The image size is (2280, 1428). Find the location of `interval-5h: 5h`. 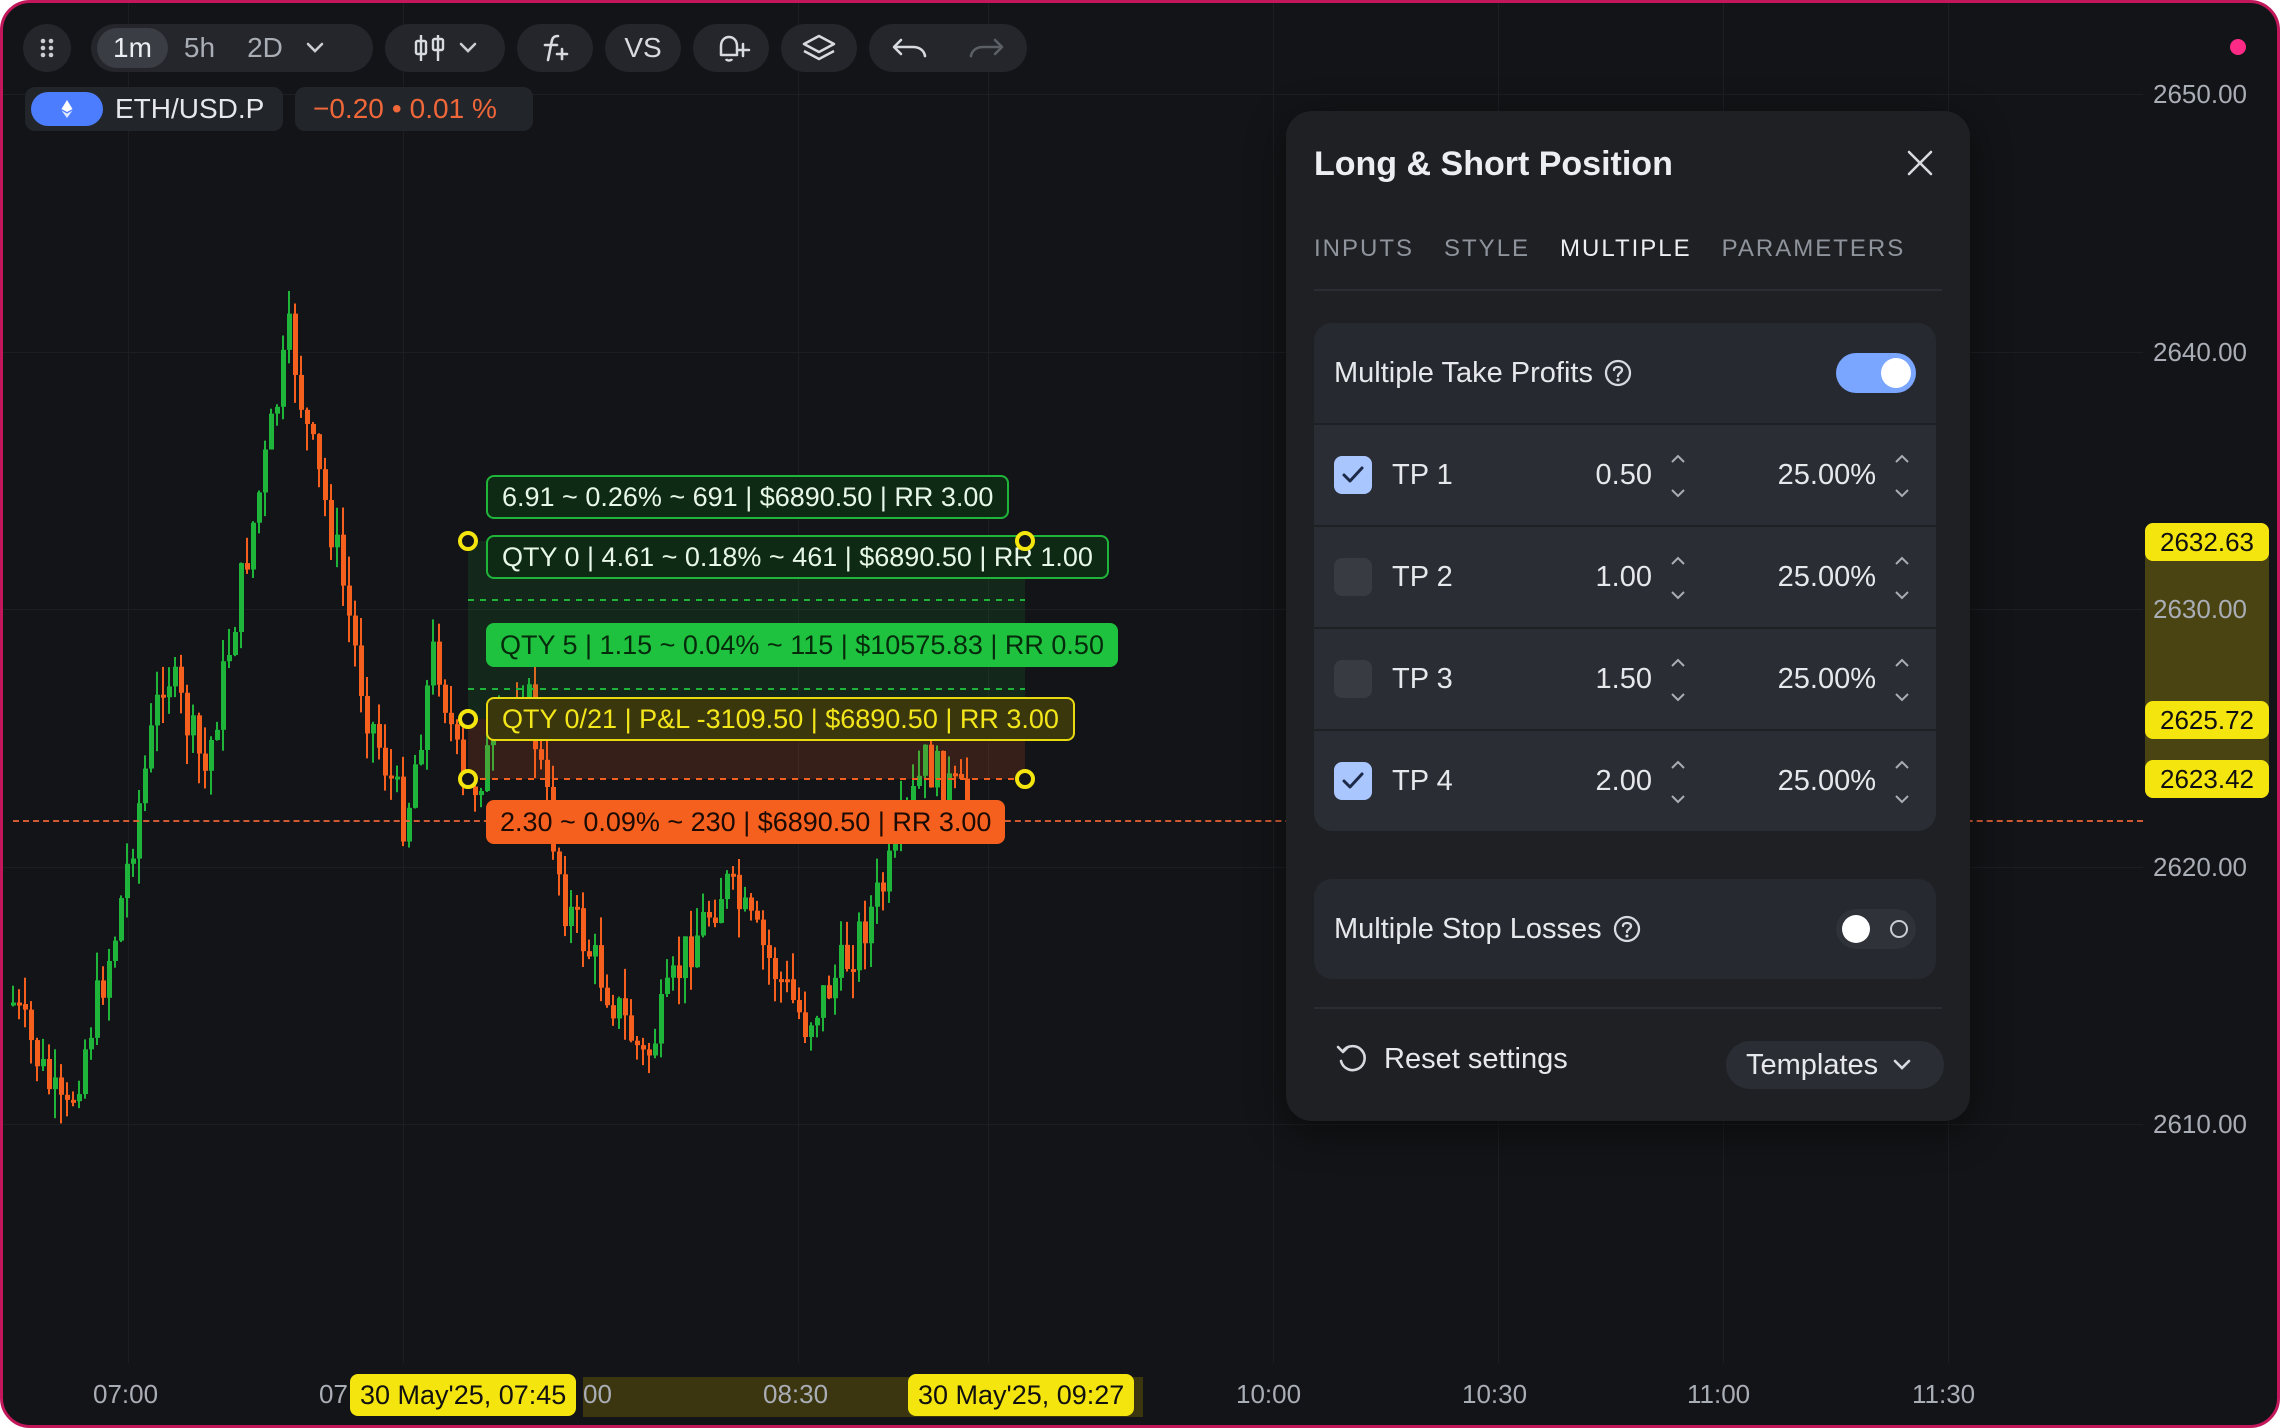

interval-5h: 5h is located at coordinates (199, 48).